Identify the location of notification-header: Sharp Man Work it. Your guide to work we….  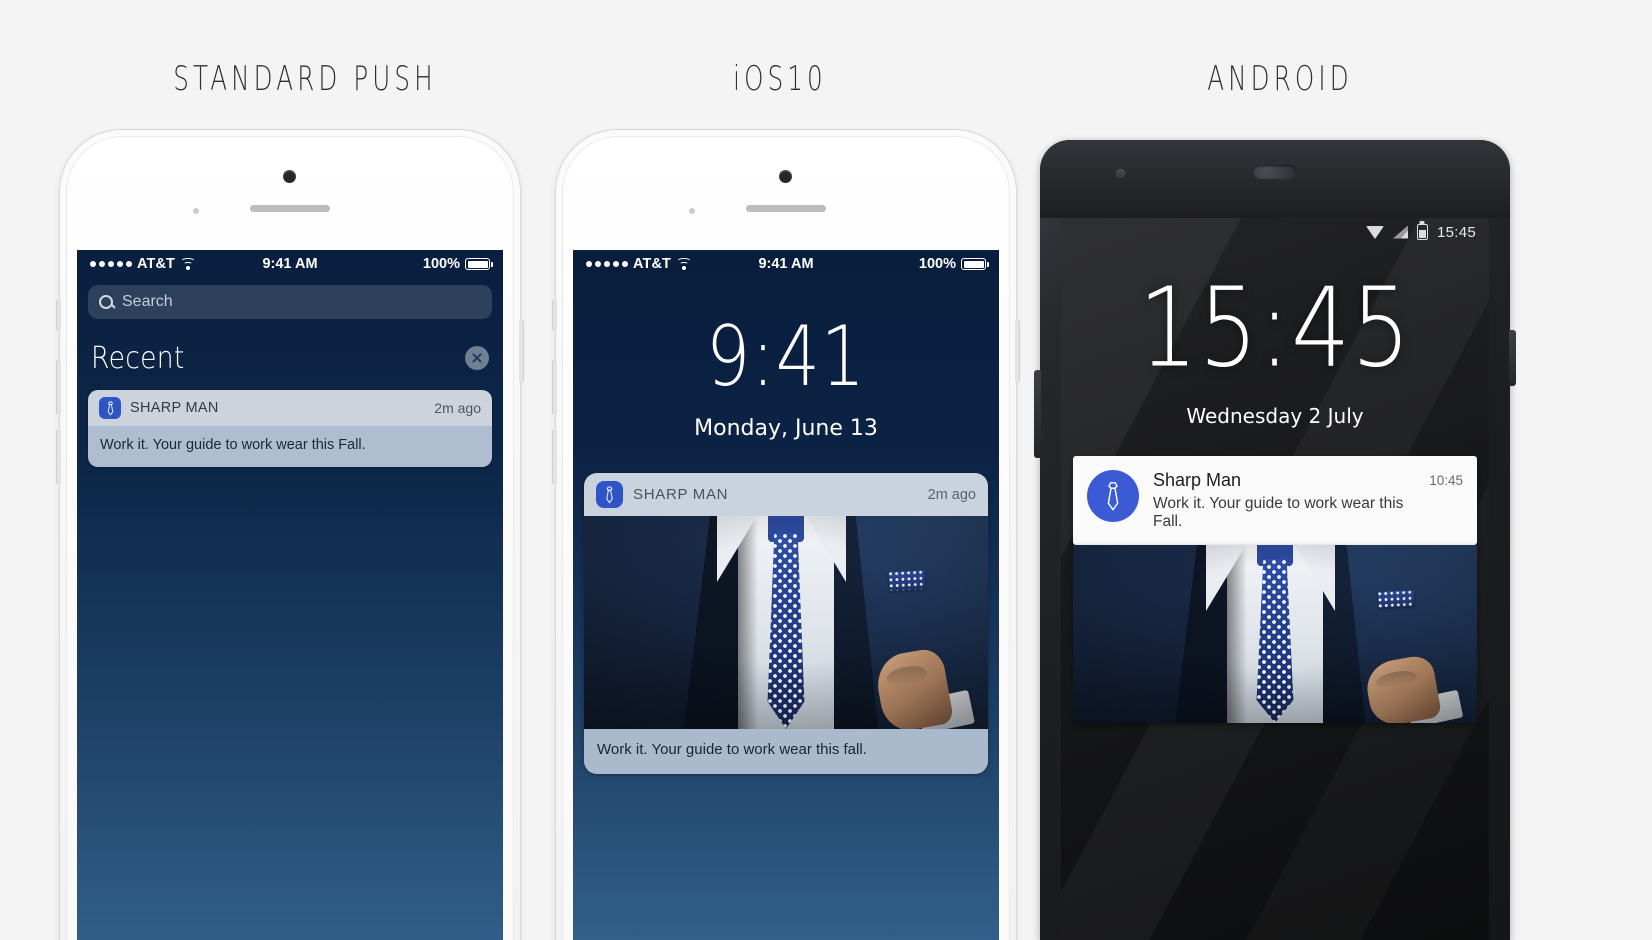
(1275, 500).